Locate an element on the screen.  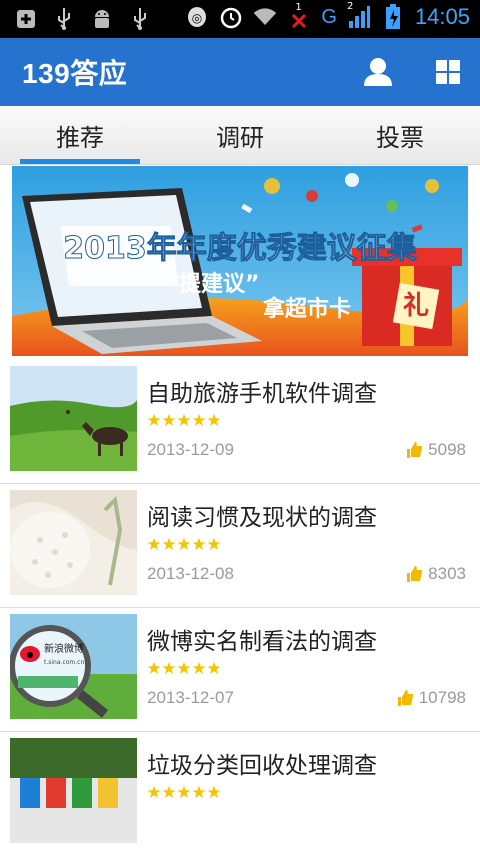
notification-icons is located at coordinates (83, 19).